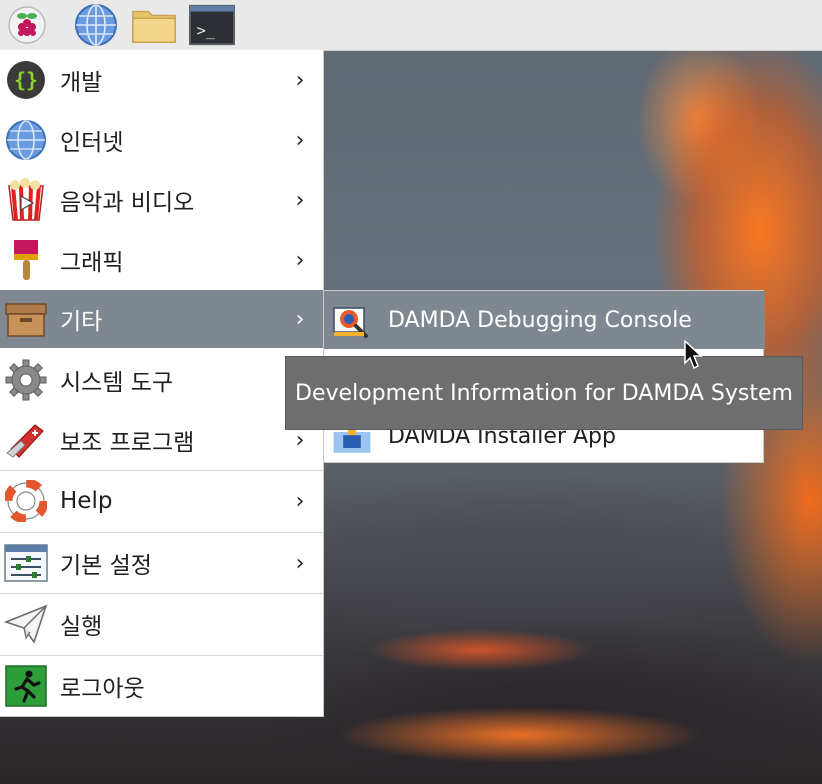  I want to click on box-icon, so click(26, 319).